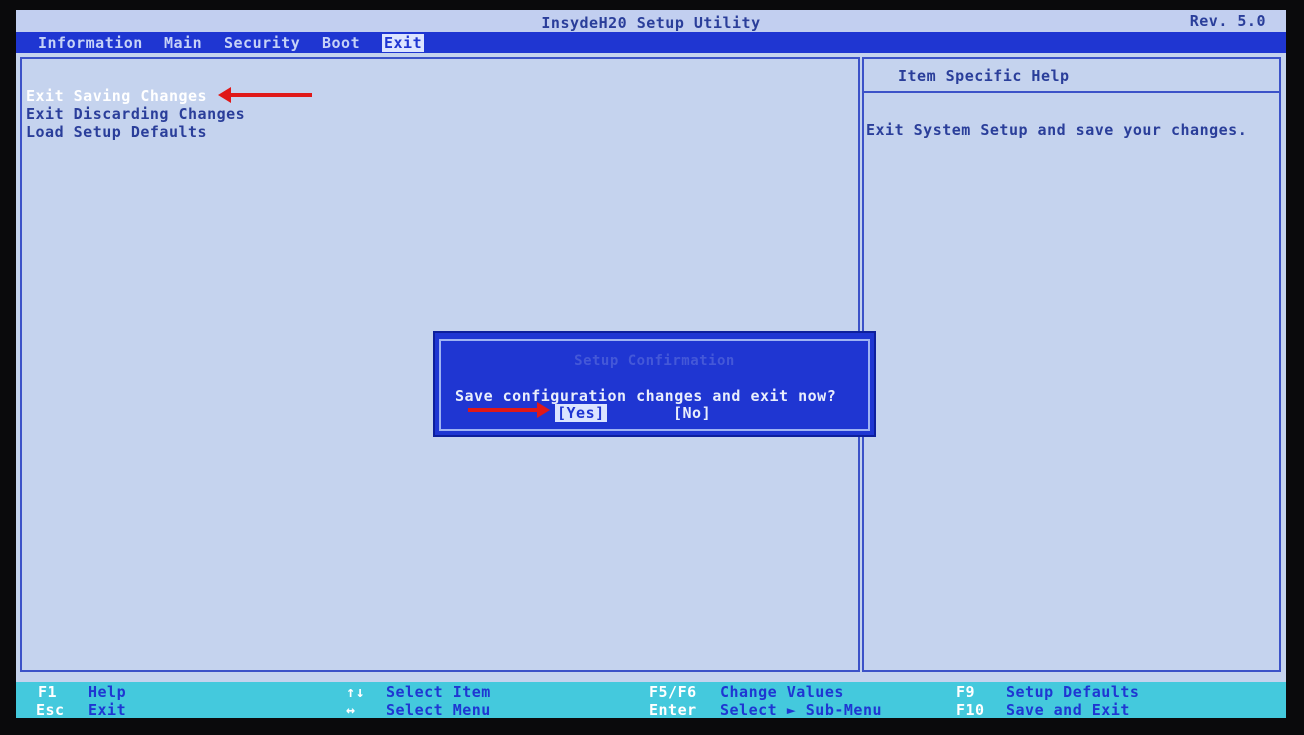 This screenshot has height=735, width=1304. I want to click on key-esc: Esc, so click(50, 709).